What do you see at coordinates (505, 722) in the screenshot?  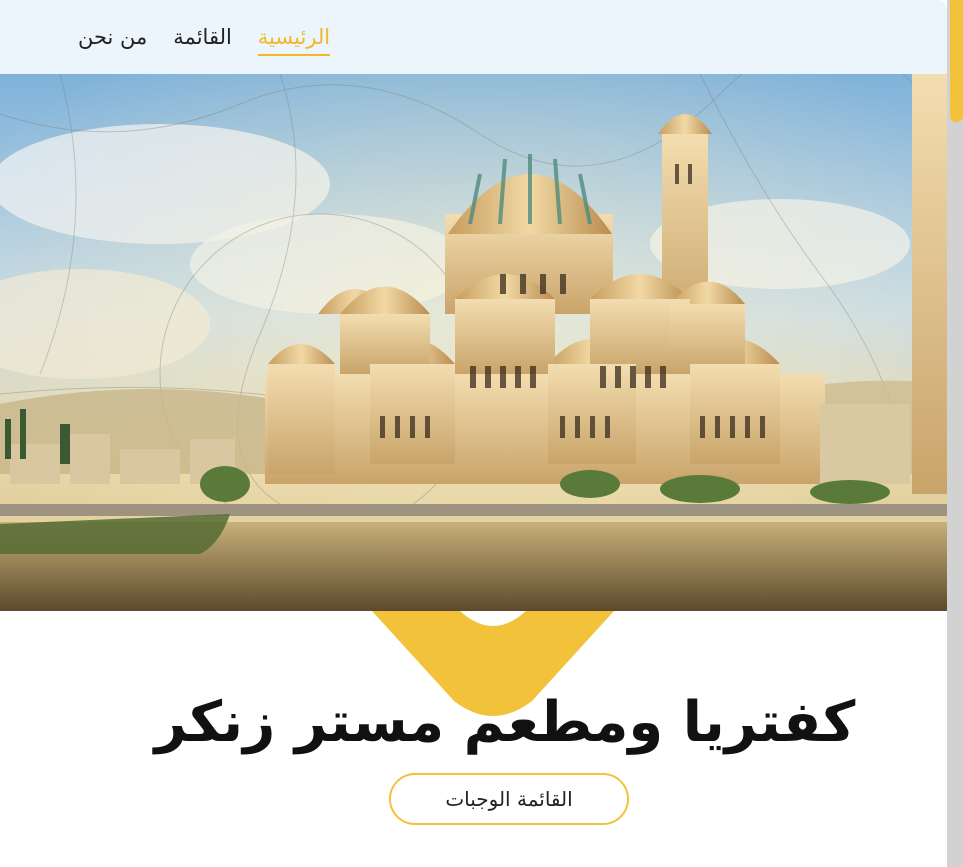 I see `page-title: كفتريا ومطعم مستر زنكر` at bounding box center [505, 722].